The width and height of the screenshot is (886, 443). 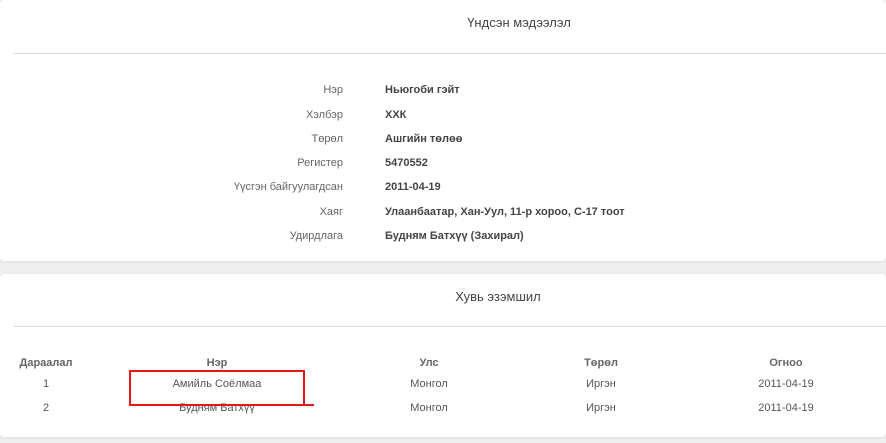 I want to click on basic-info-divider, so click(x=449, y=53).